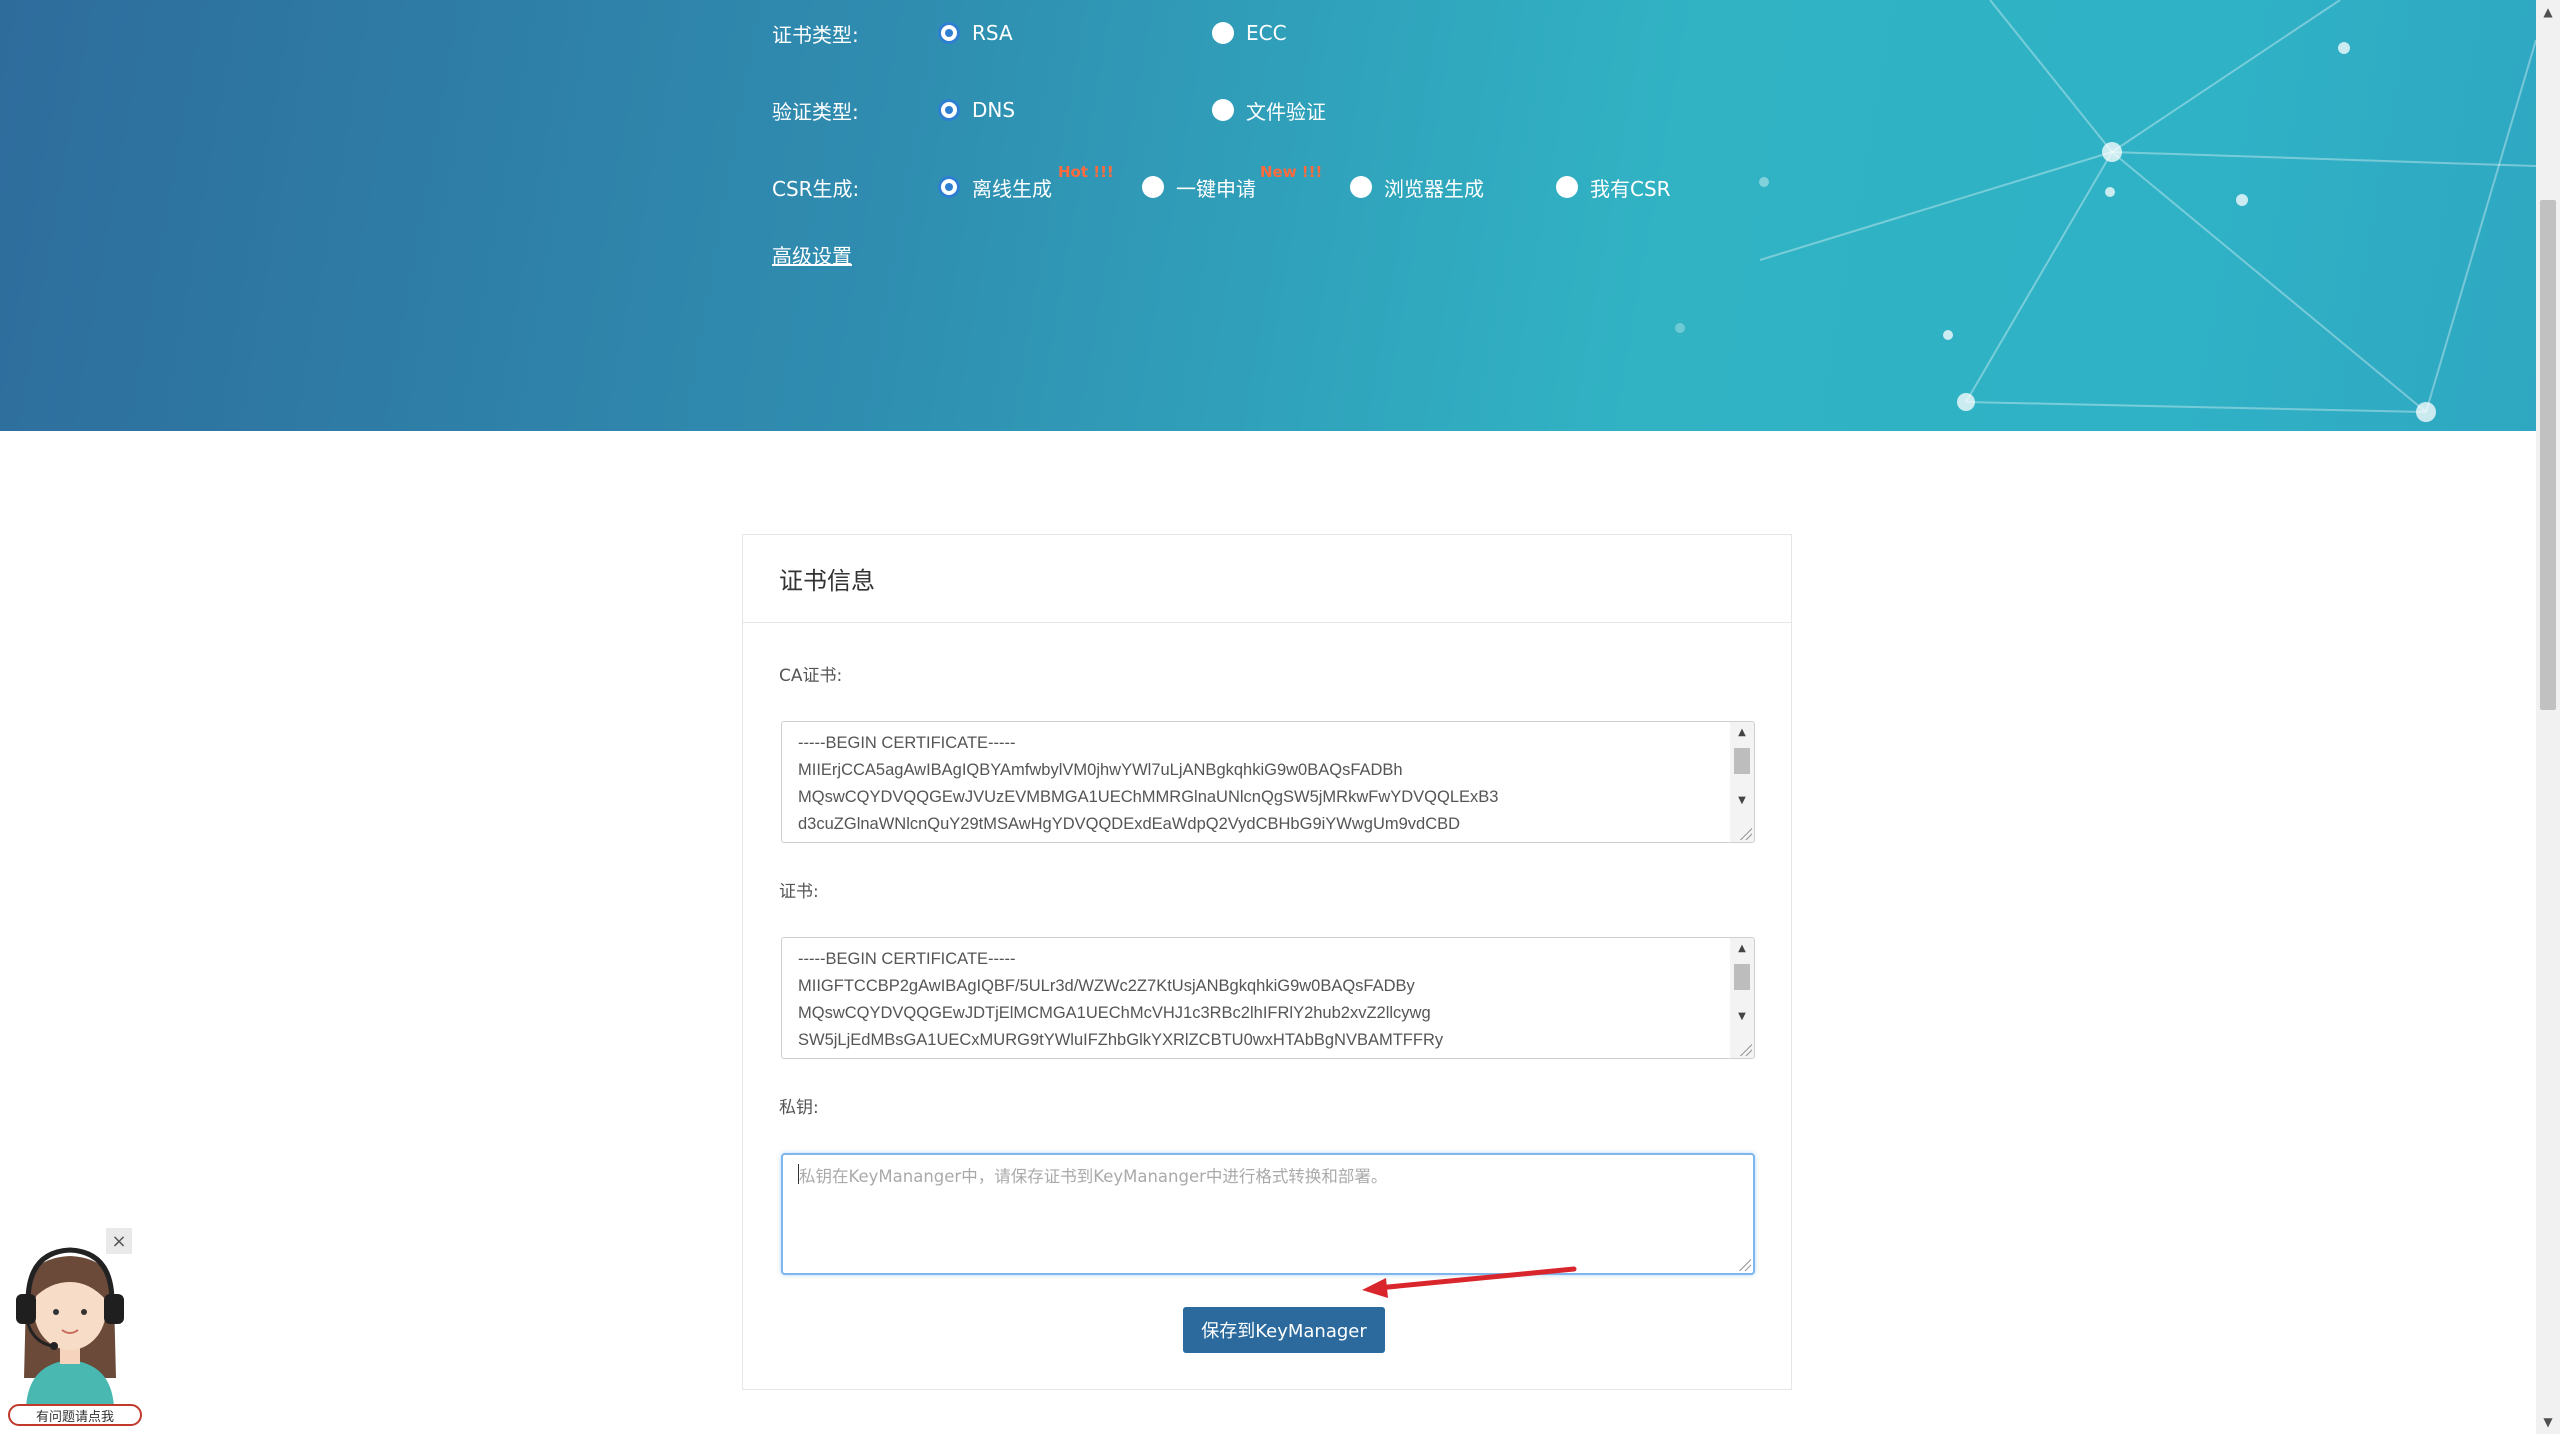 The width and height of the screenshot is (2560, 1434). Describe the element at coordinates (1223, 33) in the screenshot. I see `radio-ecc-control` at that location.